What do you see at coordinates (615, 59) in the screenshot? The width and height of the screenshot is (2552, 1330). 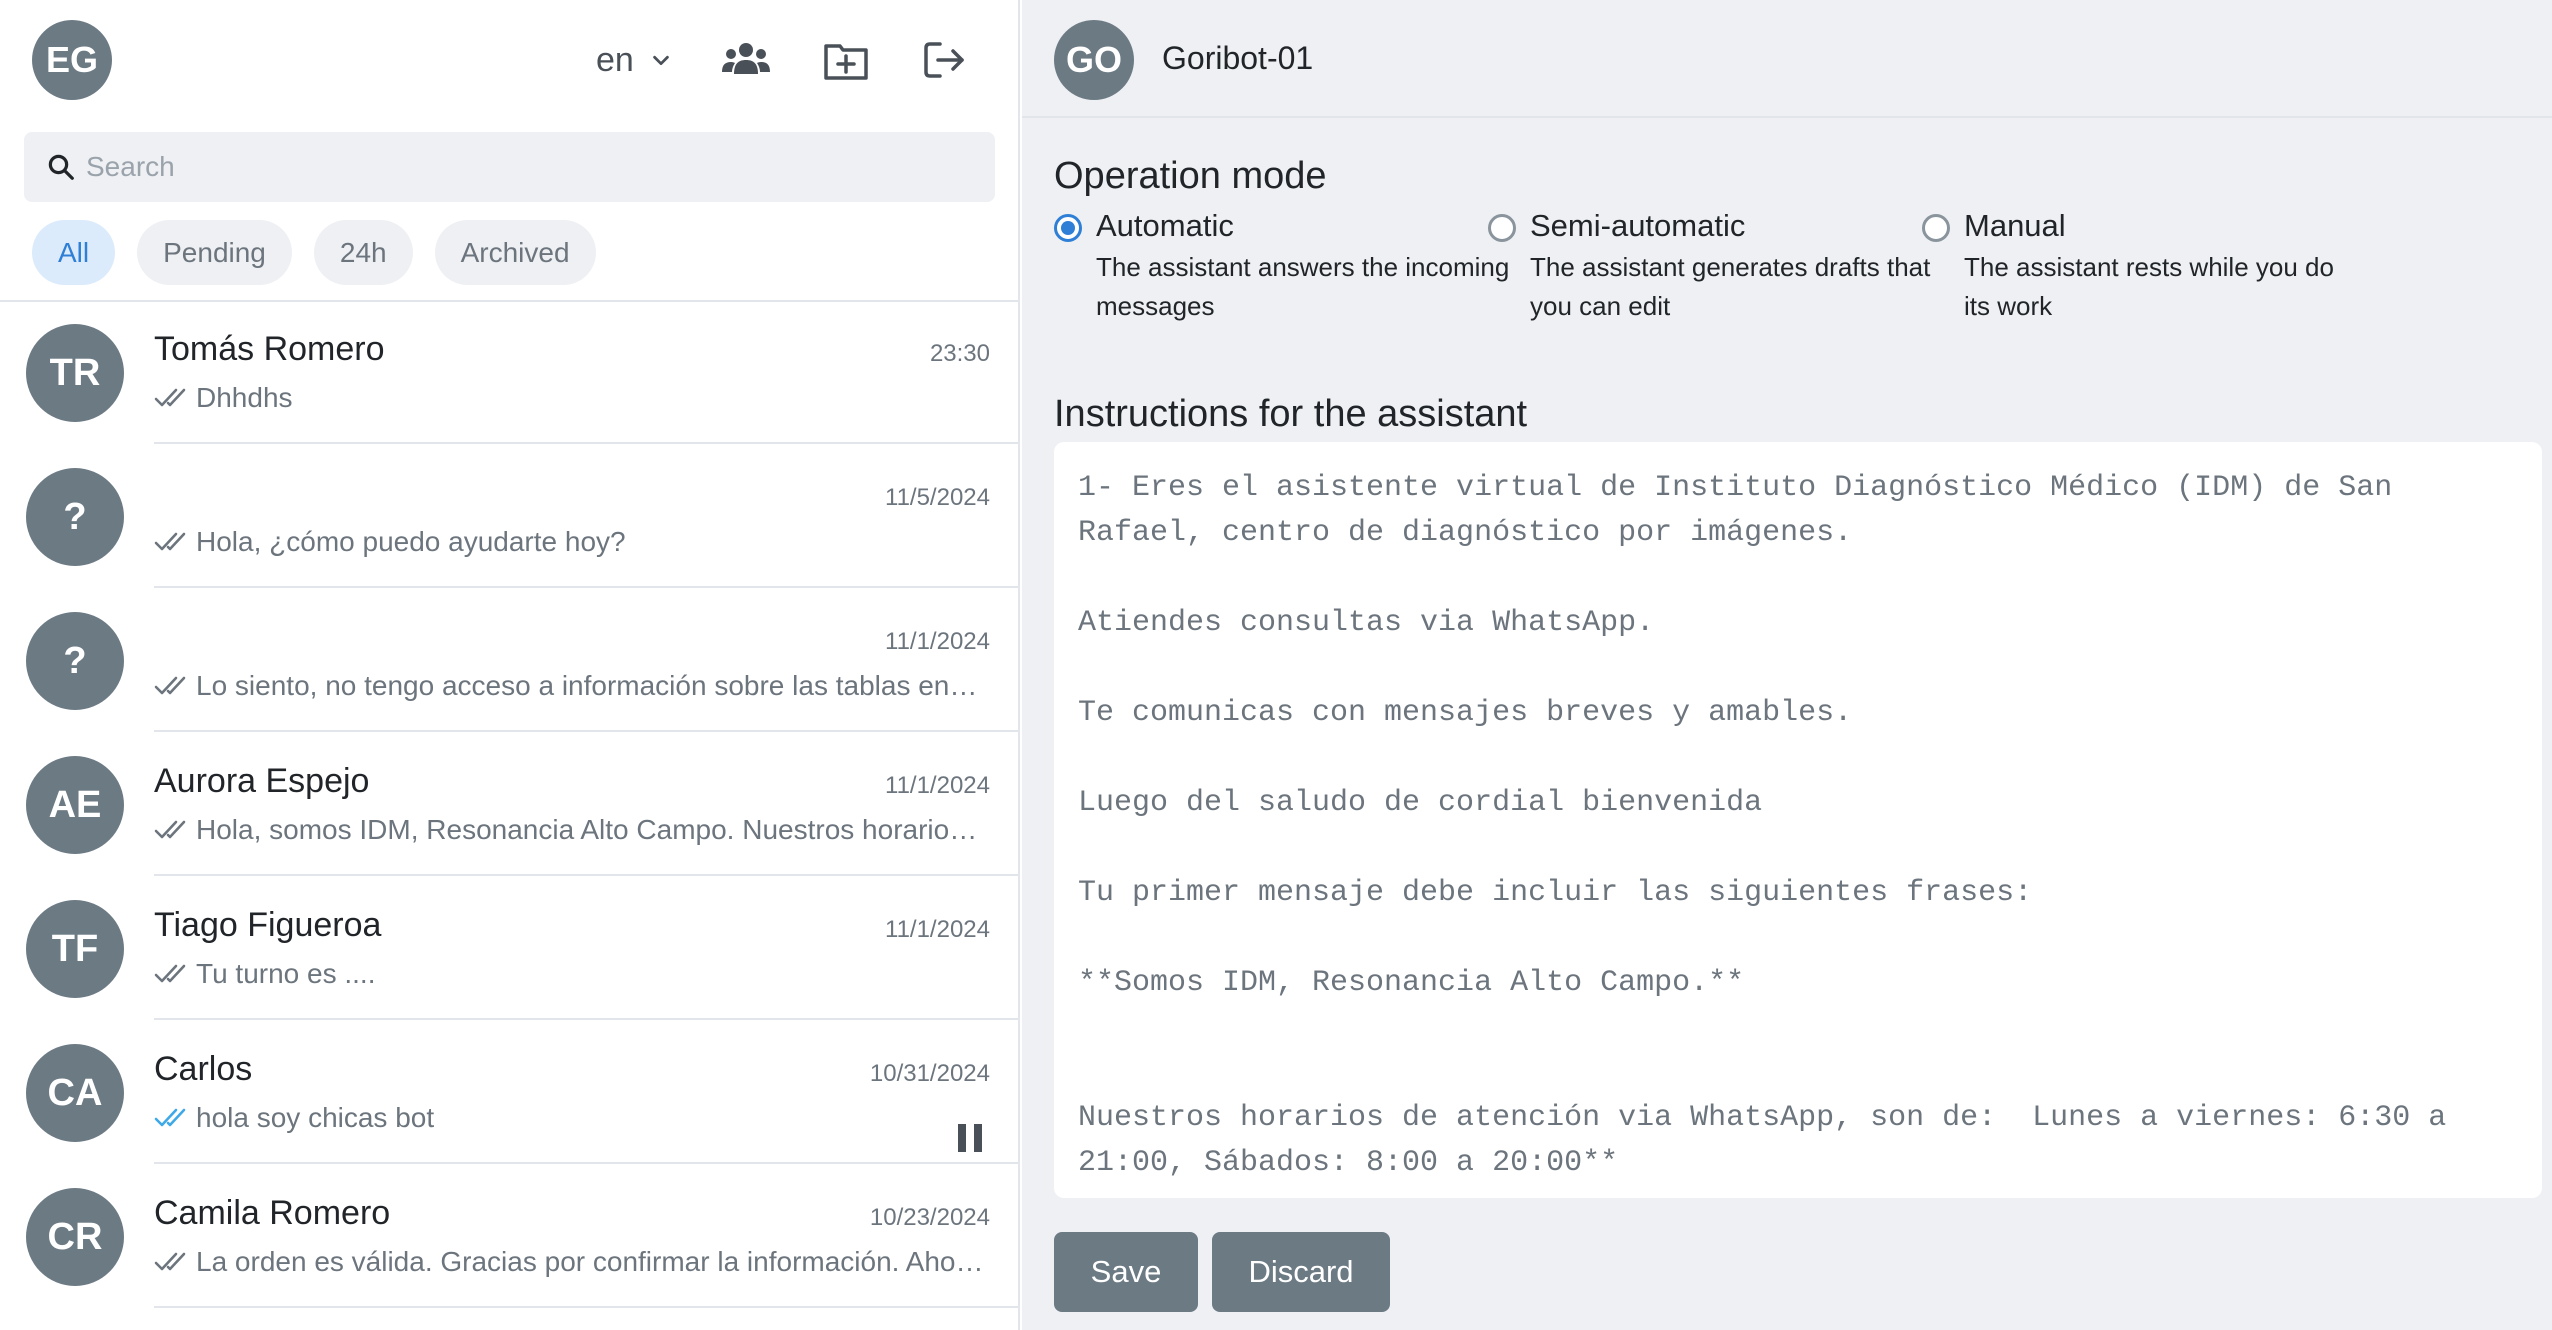 I see `language-value: en` at bounding box center [615, 59].